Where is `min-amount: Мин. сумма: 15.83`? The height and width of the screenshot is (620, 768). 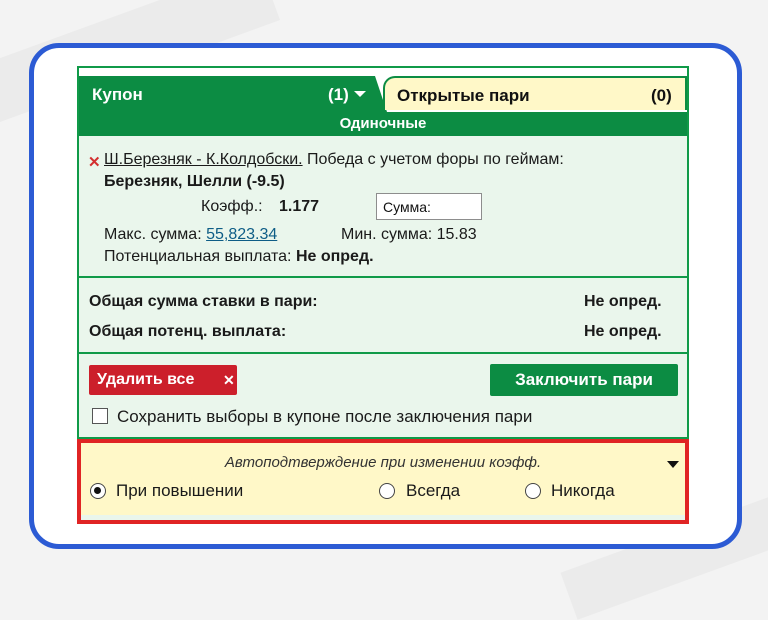
min-amount: Мин. сумма: 15.83 is located at coordinates (409, 235).